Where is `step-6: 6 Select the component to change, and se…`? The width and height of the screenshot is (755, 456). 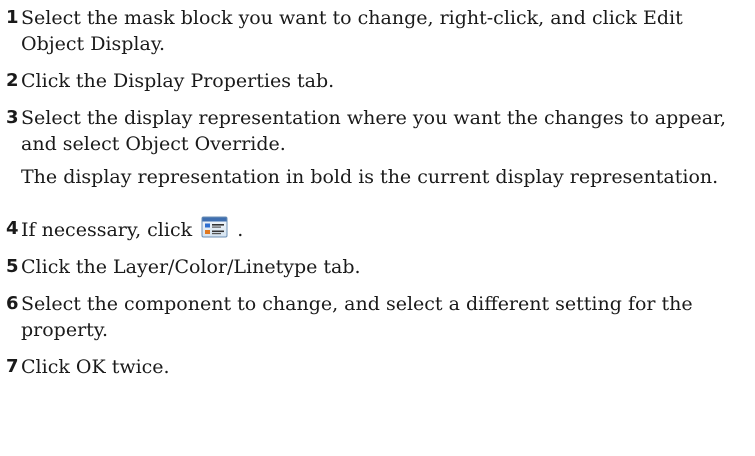
step-6: 6 Select the component to change, and se… is located at coordinates (378, 317).